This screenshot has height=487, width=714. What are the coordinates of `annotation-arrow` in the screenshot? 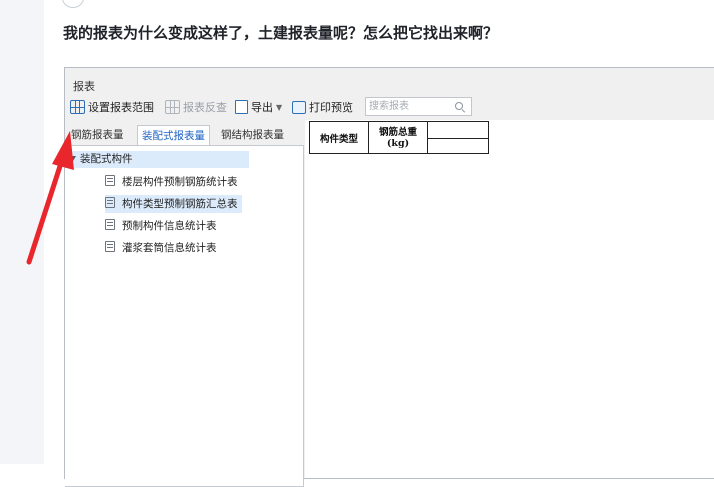 It's located at (50, 198).